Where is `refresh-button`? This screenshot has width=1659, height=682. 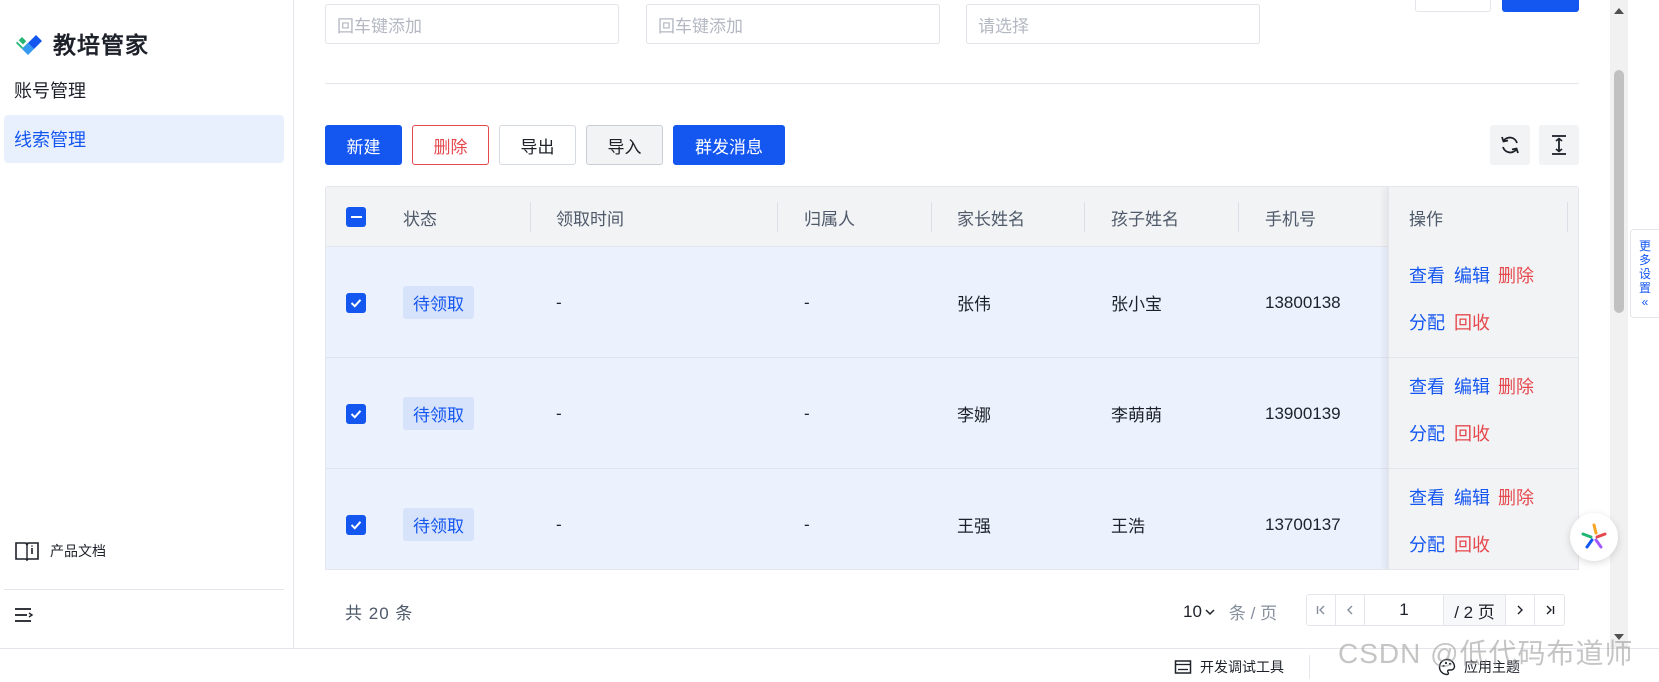 refresh-button is located at coordinates (1510, 145).